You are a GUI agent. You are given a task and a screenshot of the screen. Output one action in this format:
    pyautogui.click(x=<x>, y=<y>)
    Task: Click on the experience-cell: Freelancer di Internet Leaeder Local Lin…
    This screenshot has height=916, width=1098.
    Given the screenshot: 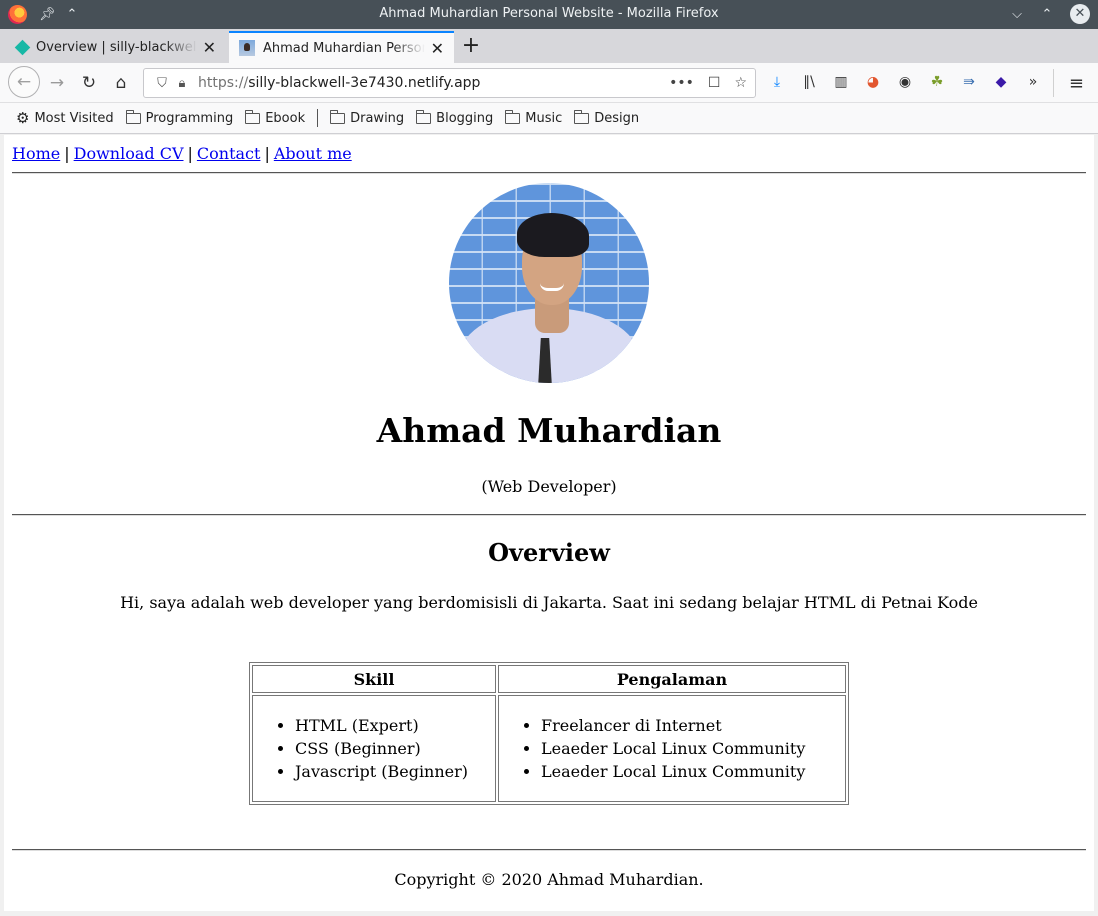 What is the action you would take?
    pyautogui.click(x=672, y=748)
    